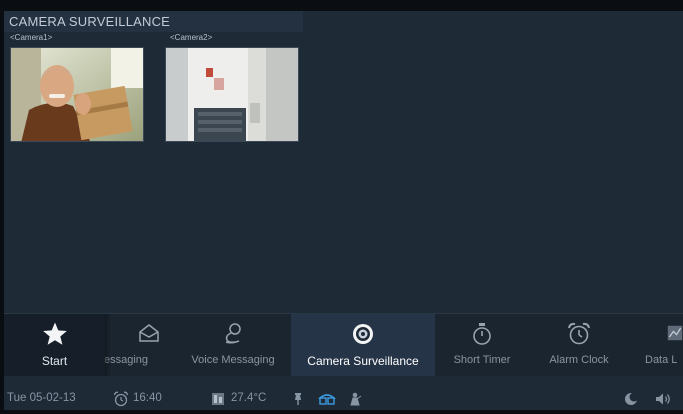 This screenshot has height=414, width=683. I want to click on dock-label-data-logger: Data L, so click(661, 360).